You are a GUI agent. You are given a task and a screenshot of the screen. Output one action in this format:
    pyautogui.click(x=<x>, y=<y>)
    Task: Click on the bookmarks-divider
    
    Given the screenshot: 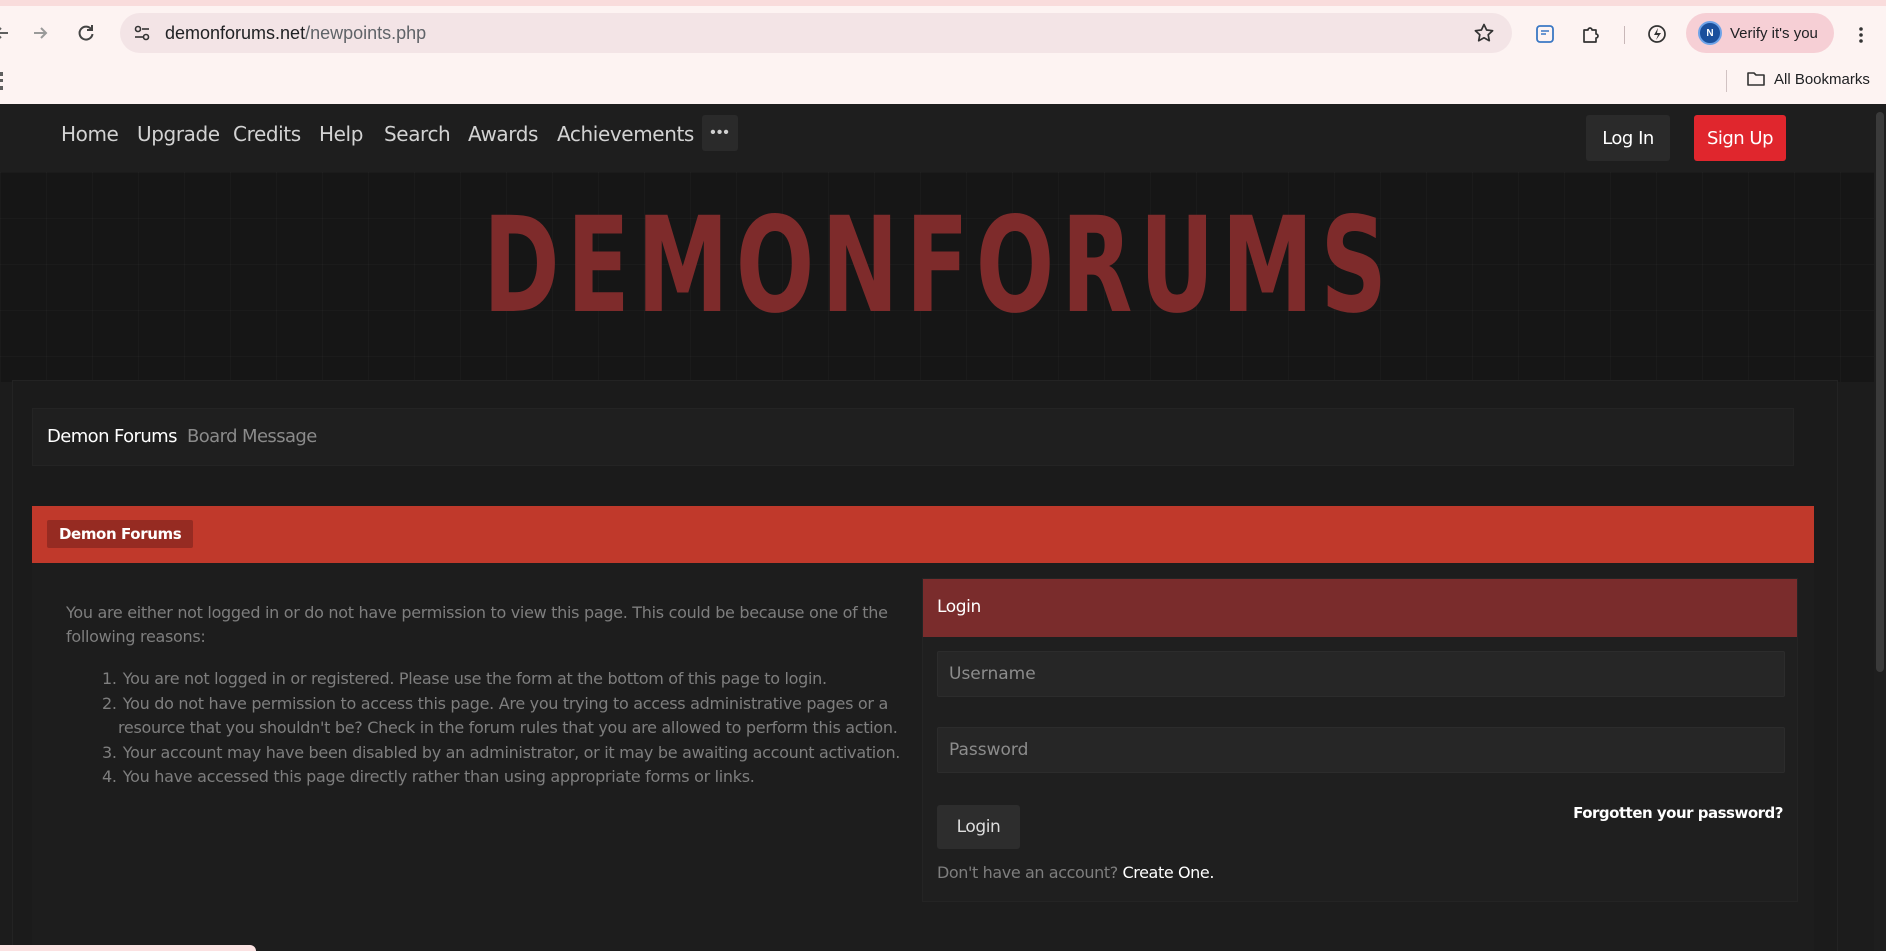 What is the action you would take?
    pyautogui.click(x=1726, y=81)
    